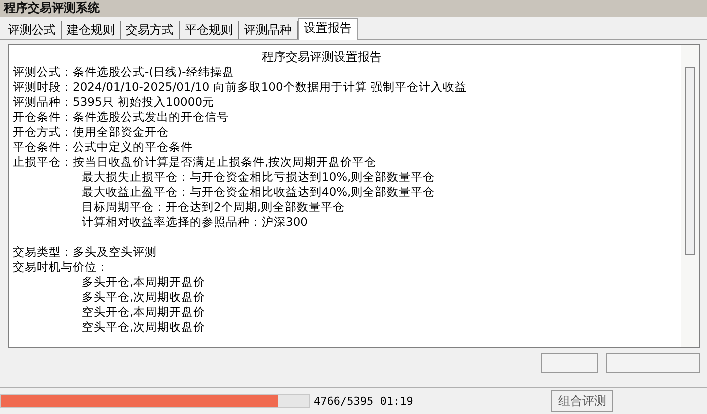 The height and width of the screenshot is (414, 707). Describe the element at coordinates (364, 401) in the screenshot. I see `progress-reading: 4766/5395 01:19` at that location.